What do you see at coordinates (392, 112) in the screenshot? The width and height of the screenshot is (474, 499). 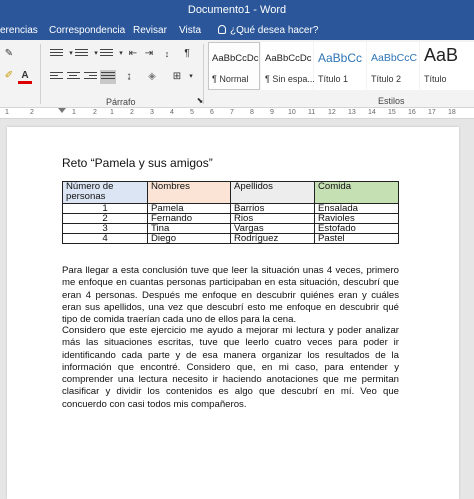 I see `ruler-mark: 15` at bounding box center [392, 112].